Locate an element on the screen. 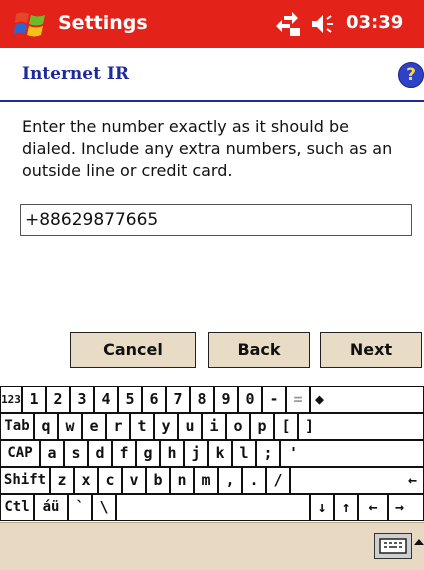 This screenshot has height=570, width=424. keyboard-row-1: 123 1 2 3 4 5 6 7 8 9 0 - = ◆ is located at coordinates (212, 400).